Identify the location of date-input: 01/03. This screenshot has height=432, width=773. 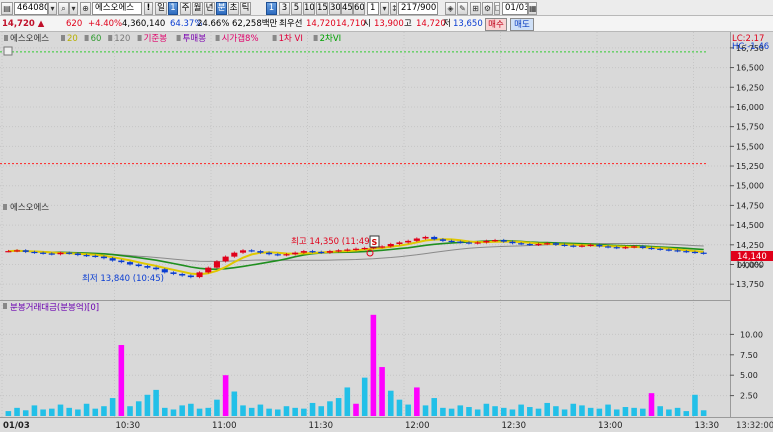
(515, 8).